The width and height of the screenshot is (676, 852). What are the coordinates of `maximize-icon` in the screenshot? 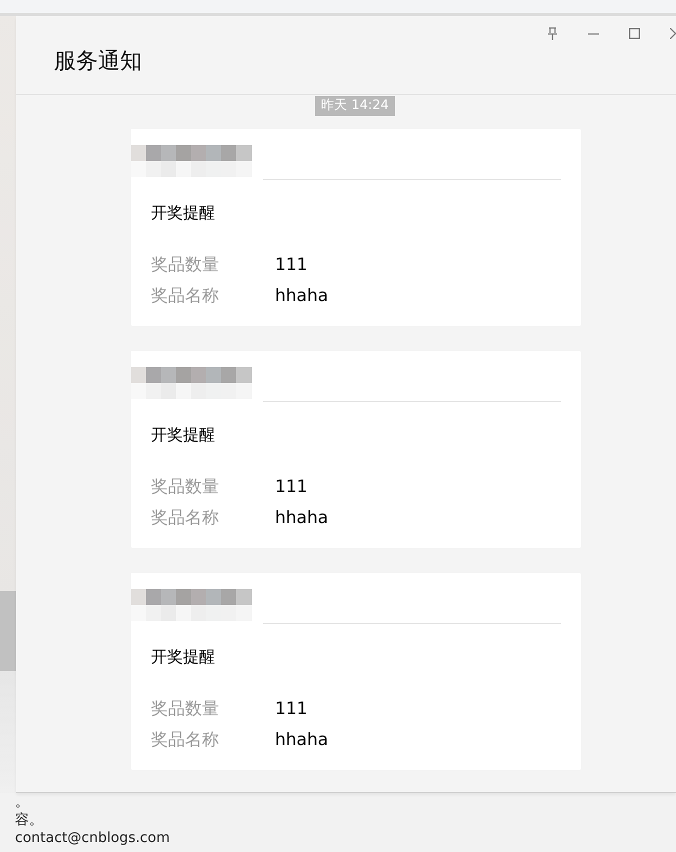 It's located at (634, 33).